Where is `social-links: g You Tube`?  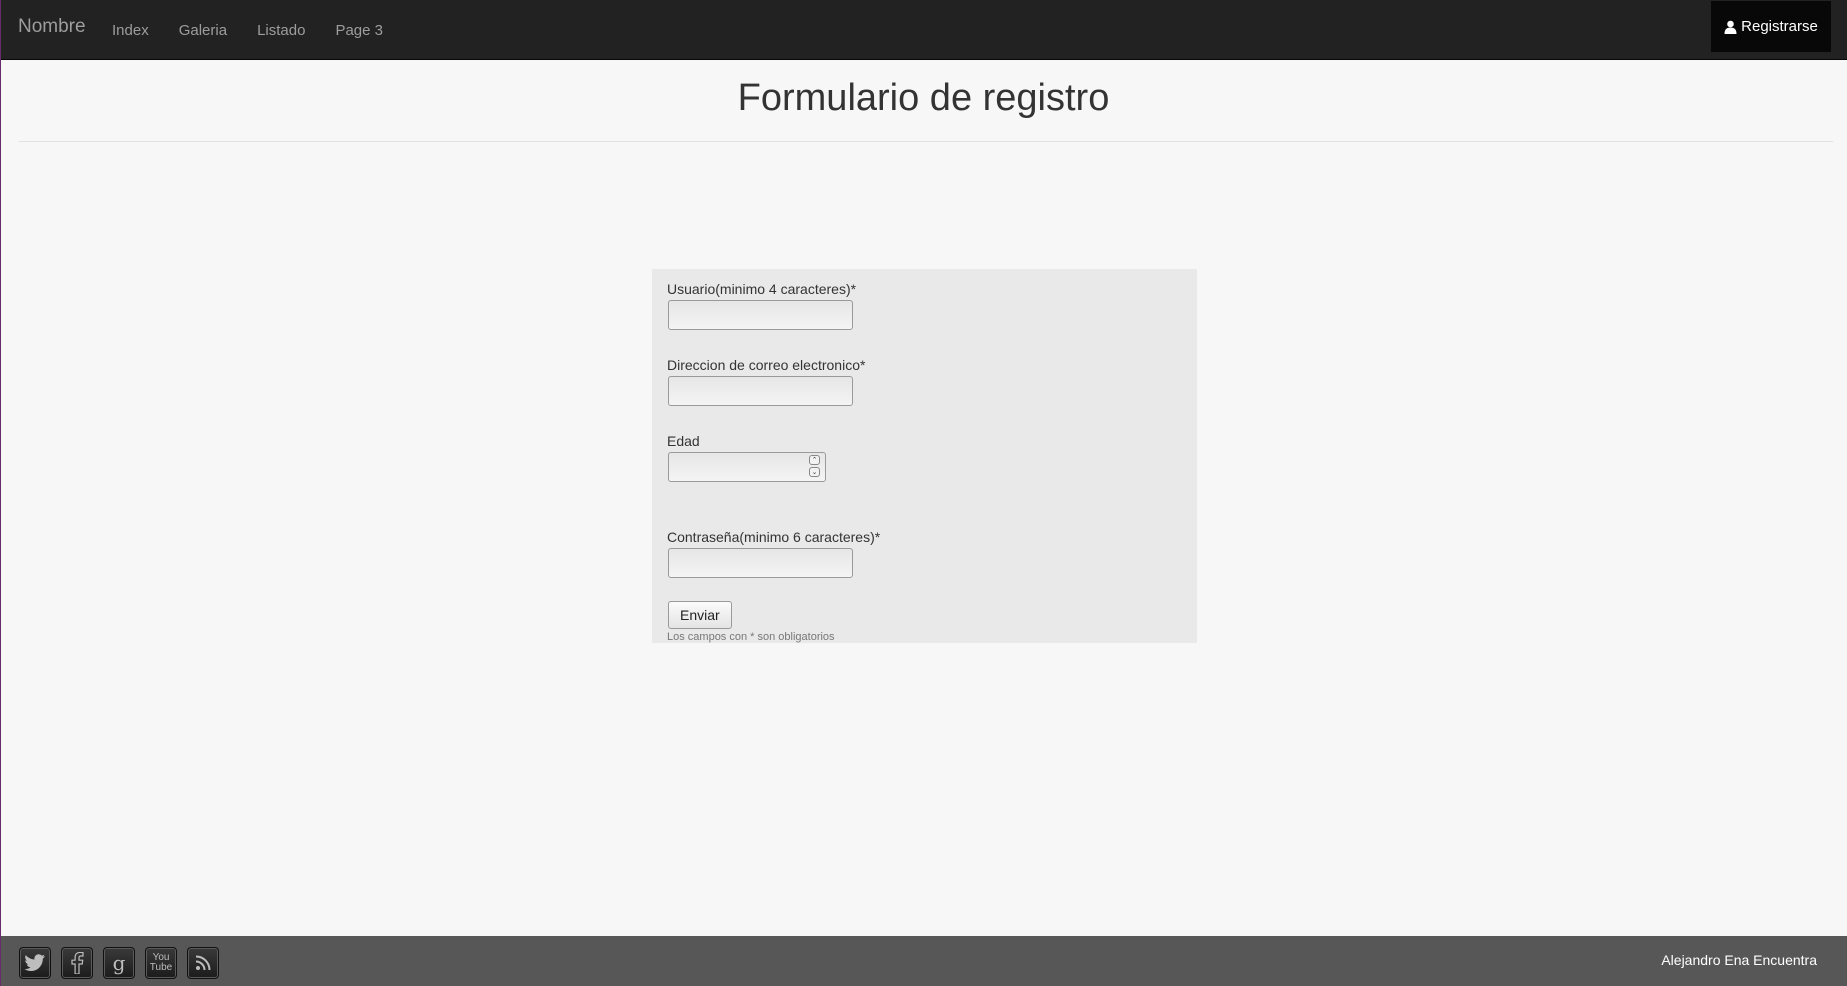 social-links: g You Tube is located at coordinates (124, 963).